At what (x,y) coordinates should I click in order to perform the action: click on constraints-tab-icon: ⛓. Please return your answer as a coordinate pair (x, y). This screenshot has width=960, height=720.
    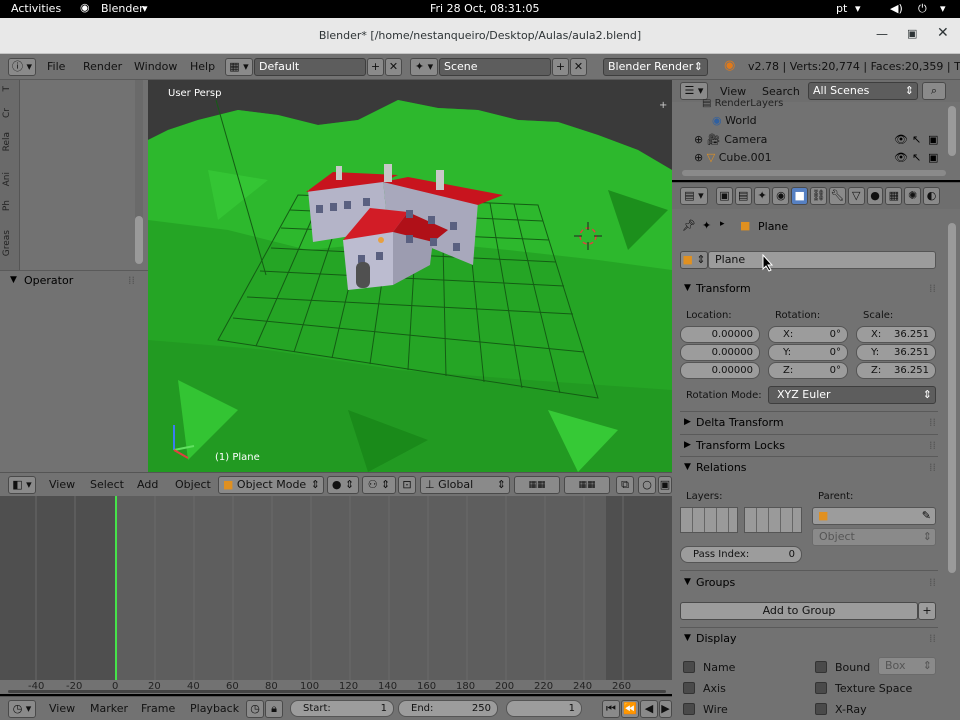
    Looking at the image, I should click on (818, 196).